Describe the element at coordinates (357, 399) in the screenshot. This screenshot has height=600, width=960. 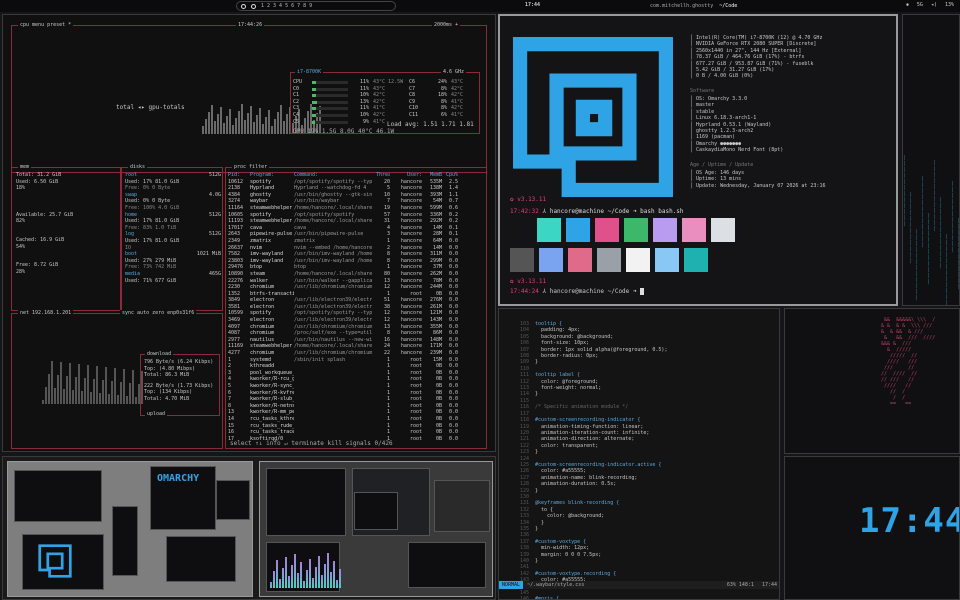
I see `proc-row: 7 kworker/R-slub_f 1 root 0B 0.0` at that location.